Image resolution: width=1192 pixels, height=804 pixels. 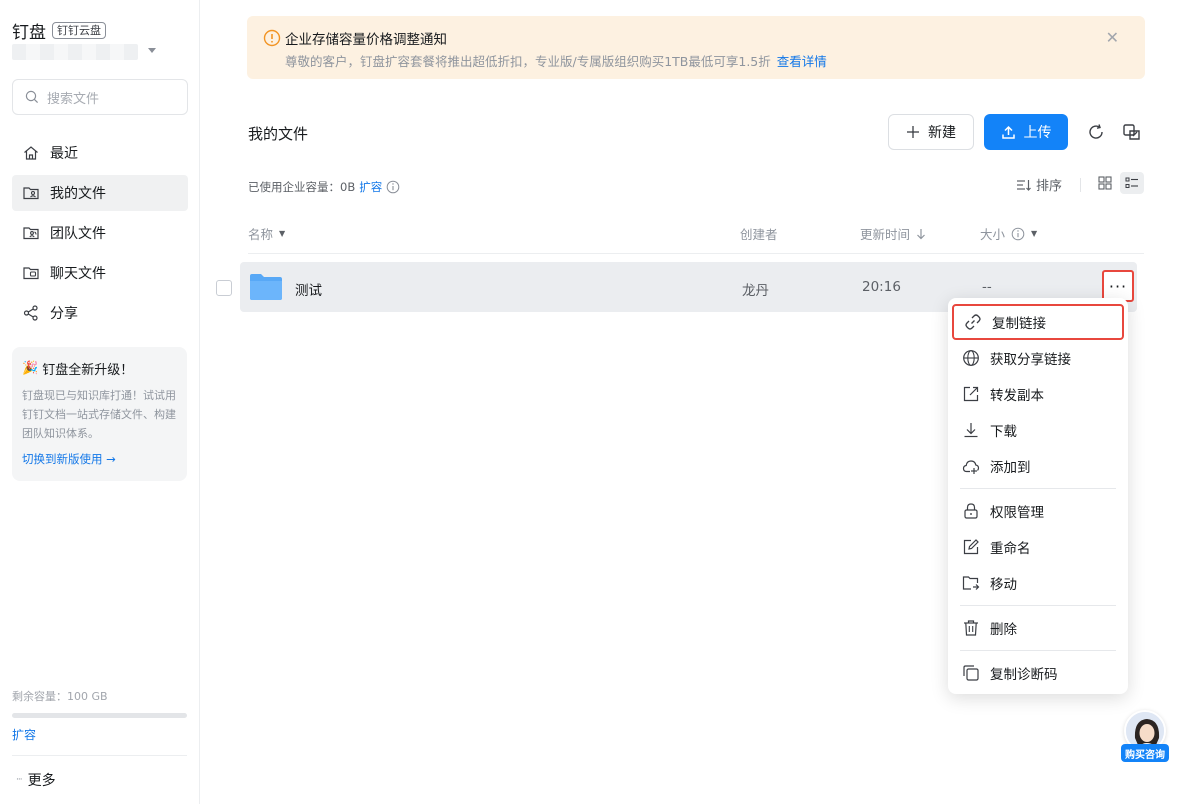 I want to click on menu-item-add-to: 添加到, so click(x=1038, y=466).